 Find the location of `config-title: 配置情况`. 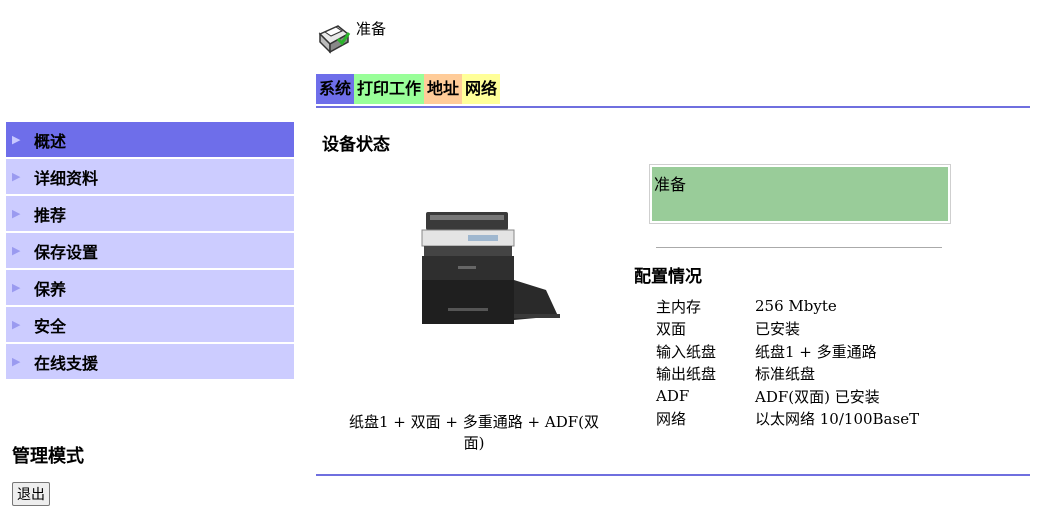

config-title: 配置情况 is located at coordinates (668, 277).